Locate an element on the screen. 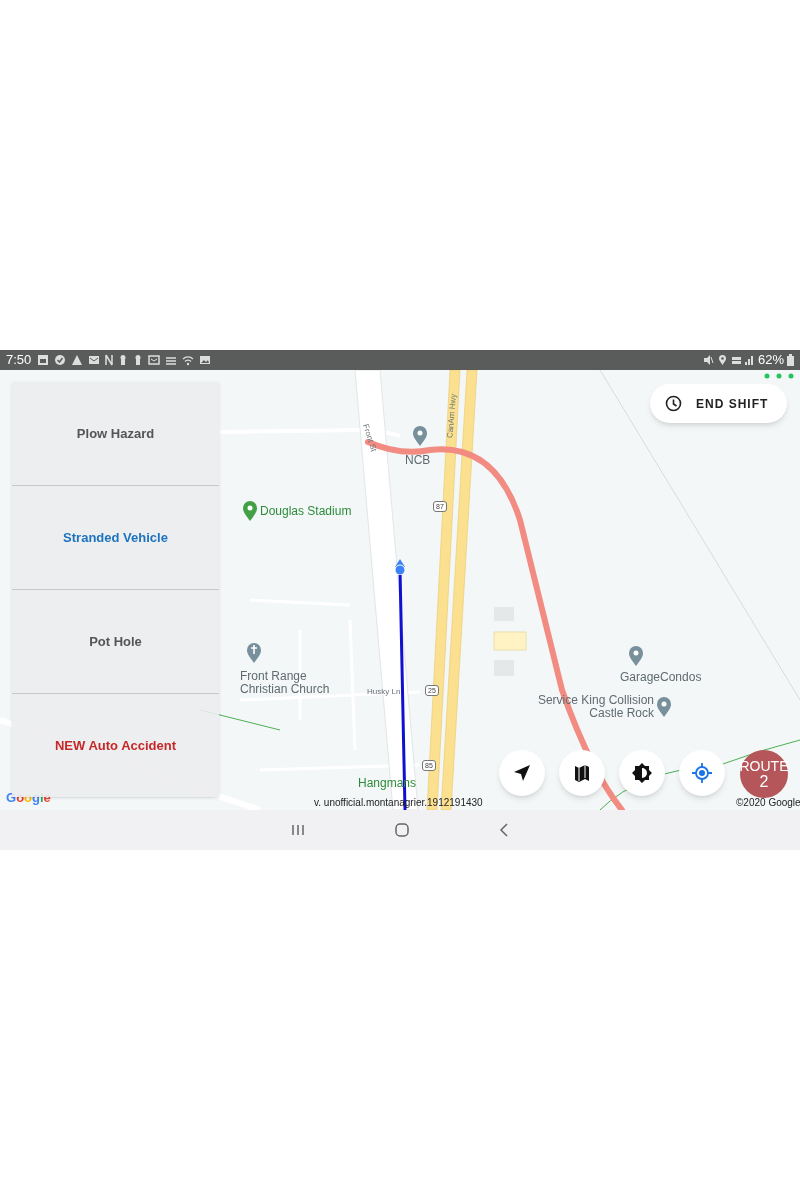  church-pin-icon is located at coordinates (254, 653).